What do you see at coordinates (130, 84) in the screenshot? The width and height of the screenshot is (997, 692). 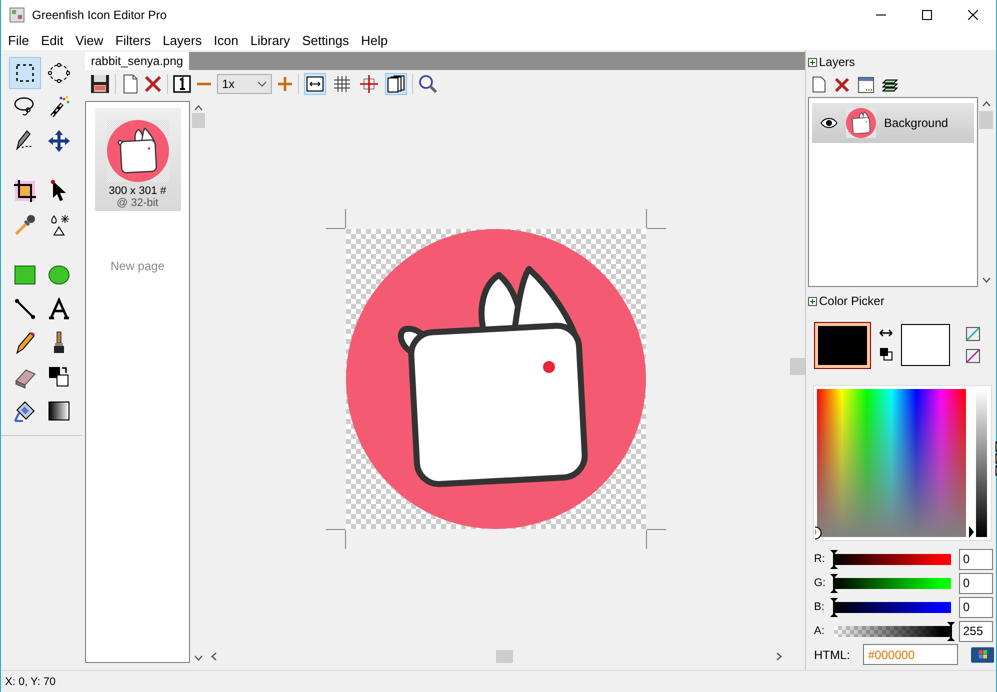 I see `new-page-icon` at bounding box center [130, 84].